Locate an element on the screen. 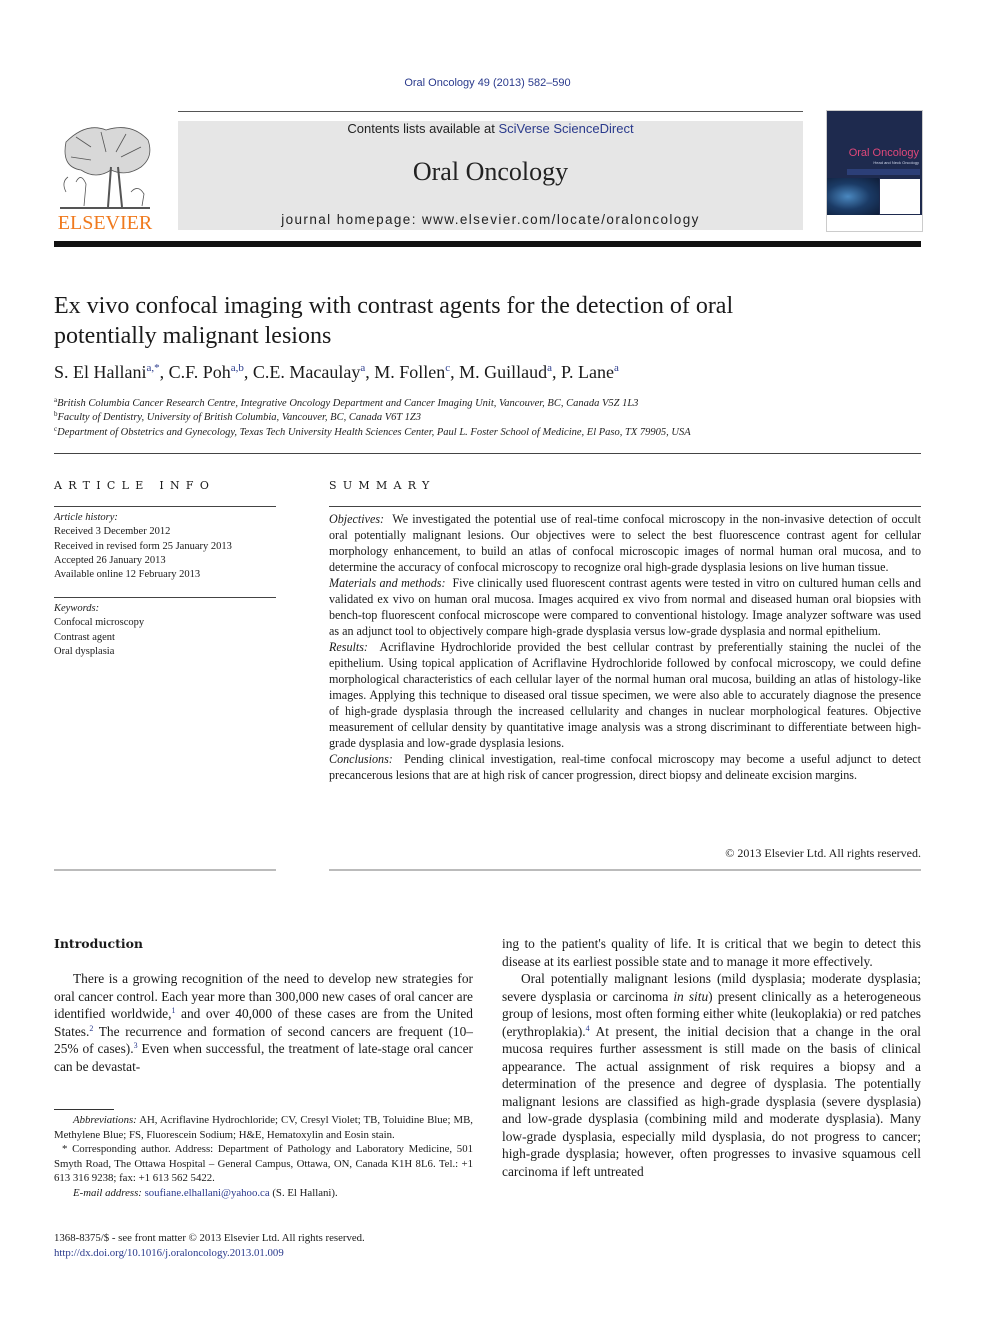 The height and width of the screenshot is (1323, 992). author-affiliation-ref: a,b is located at coordinates (237, 368).